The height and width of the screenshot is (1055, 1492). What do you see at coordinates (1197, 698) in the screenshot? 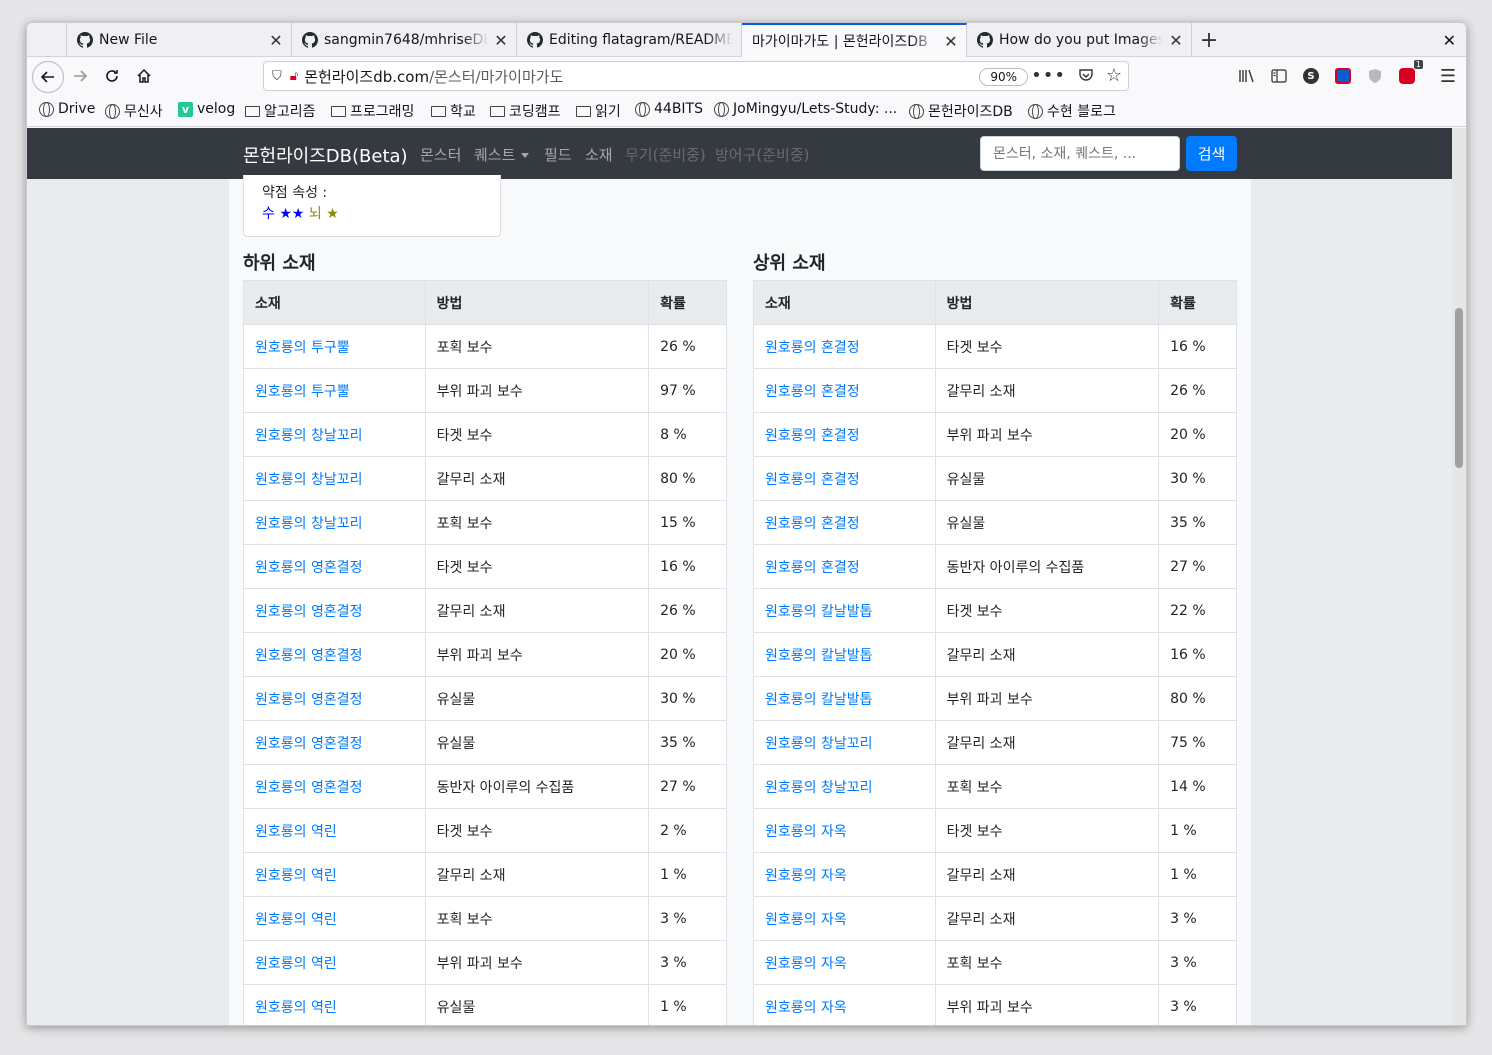
I see `probability-cell: 80 %` at bounding box center [1197, 698].